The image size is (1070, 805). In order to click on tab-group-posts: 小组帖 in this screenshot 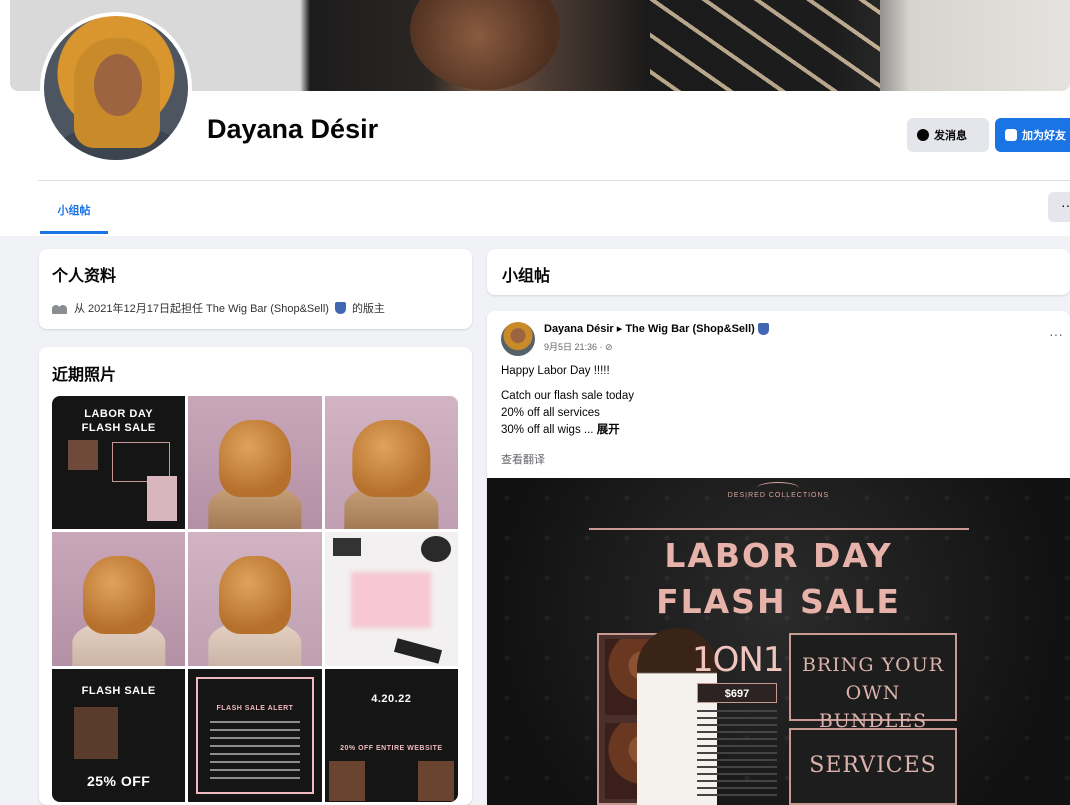, I will do `click(74, 210)`.